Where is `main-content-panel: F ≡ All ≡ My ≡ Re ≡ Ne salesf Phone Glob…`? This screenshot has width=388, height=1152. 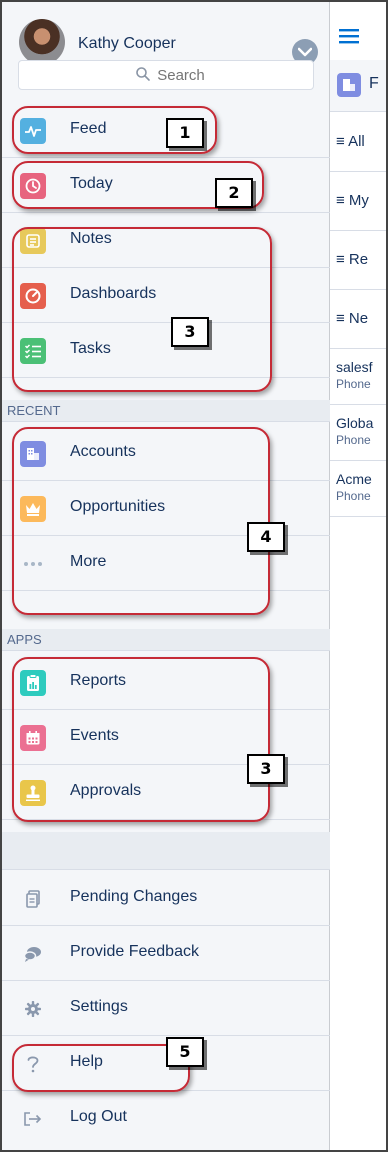 main-content-panel: F ≡ All ≡ My ≡ Re ≡ Ne salesf Phone Glob… is located at coordinates (358, 576).